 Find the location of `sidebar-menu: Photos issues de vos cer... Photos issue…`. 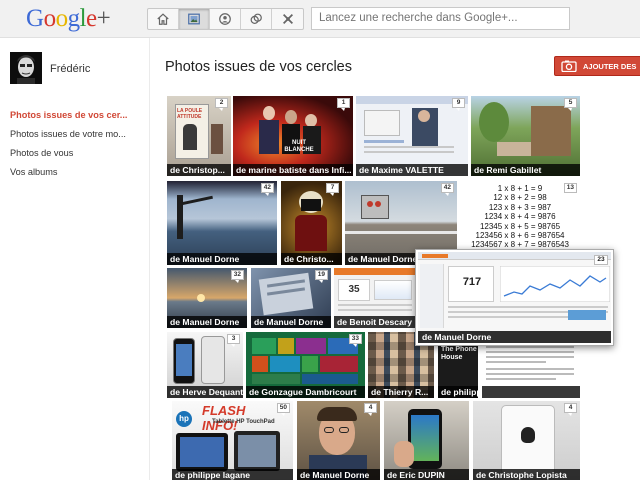

sidebar-menu: Photos issues de vos cer... Photos issue… is located at coordinates (75, 146).